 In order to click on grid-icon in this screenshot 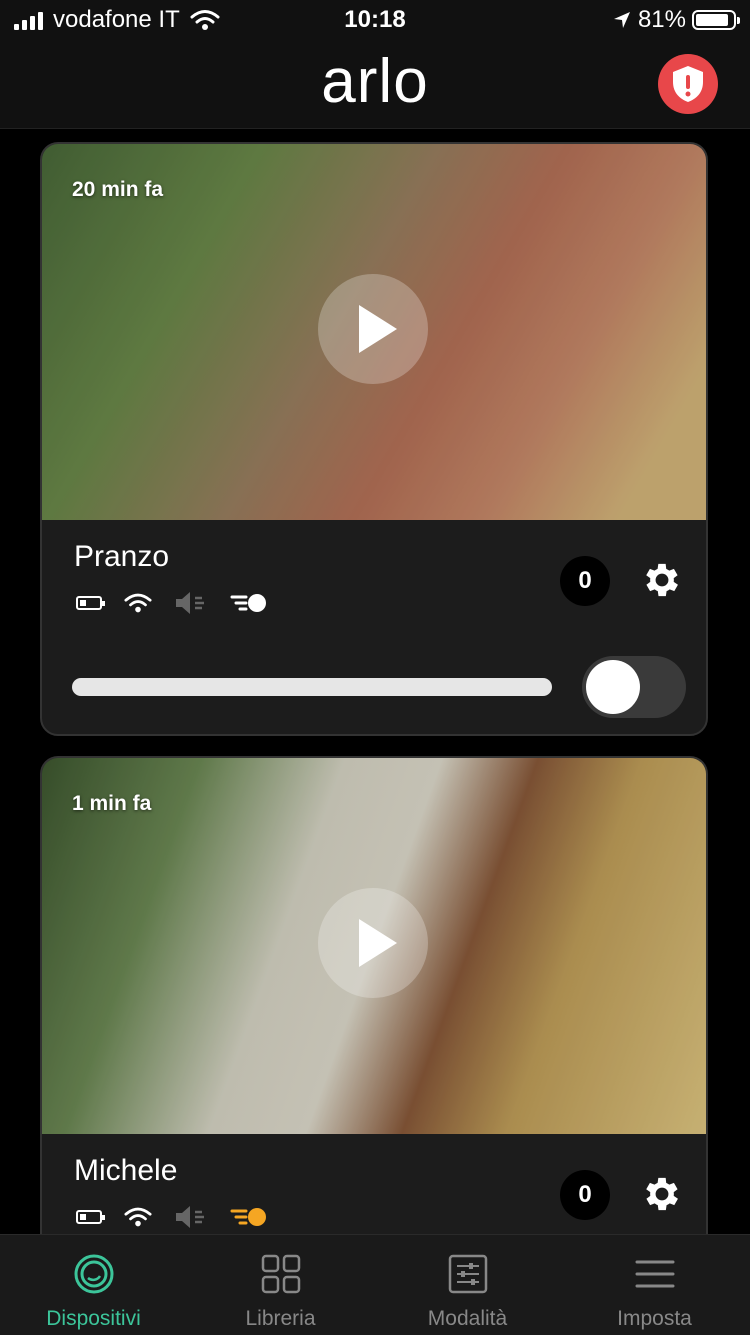, I will do `click(281, 1274)`.